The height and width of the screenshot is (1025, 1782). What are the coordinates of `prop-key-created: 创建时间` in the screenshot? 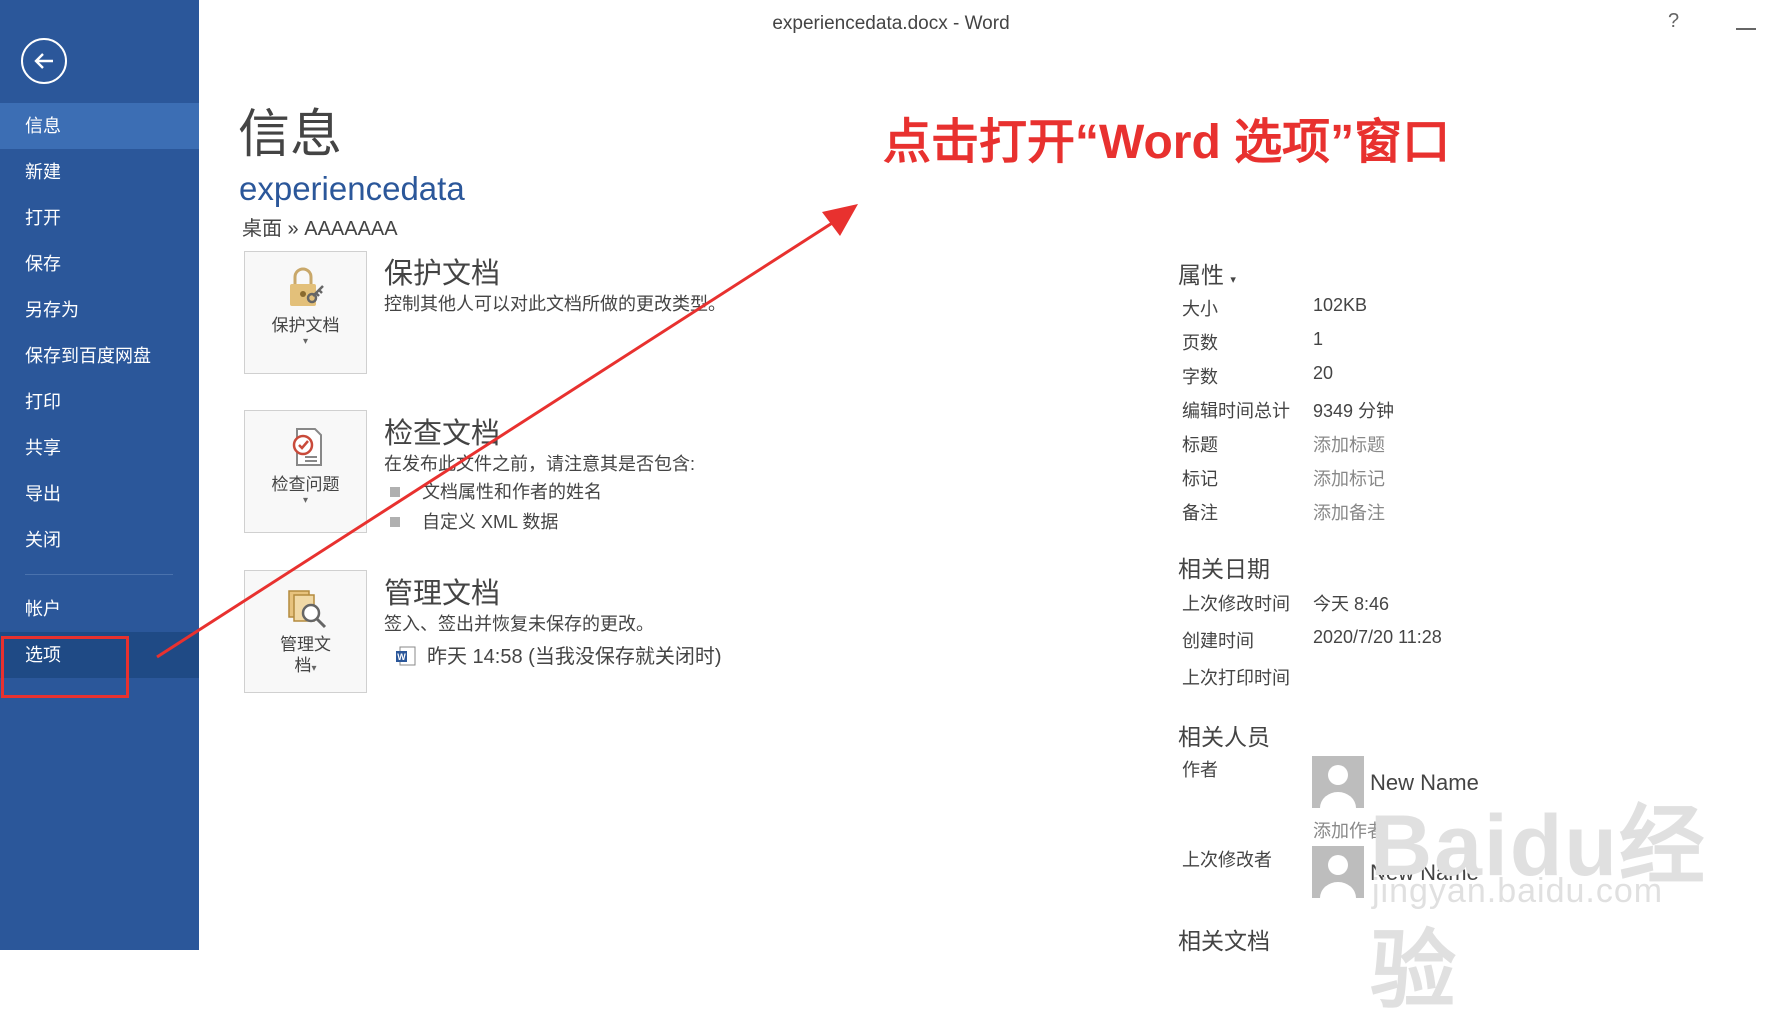 It's located at (1218, 641).